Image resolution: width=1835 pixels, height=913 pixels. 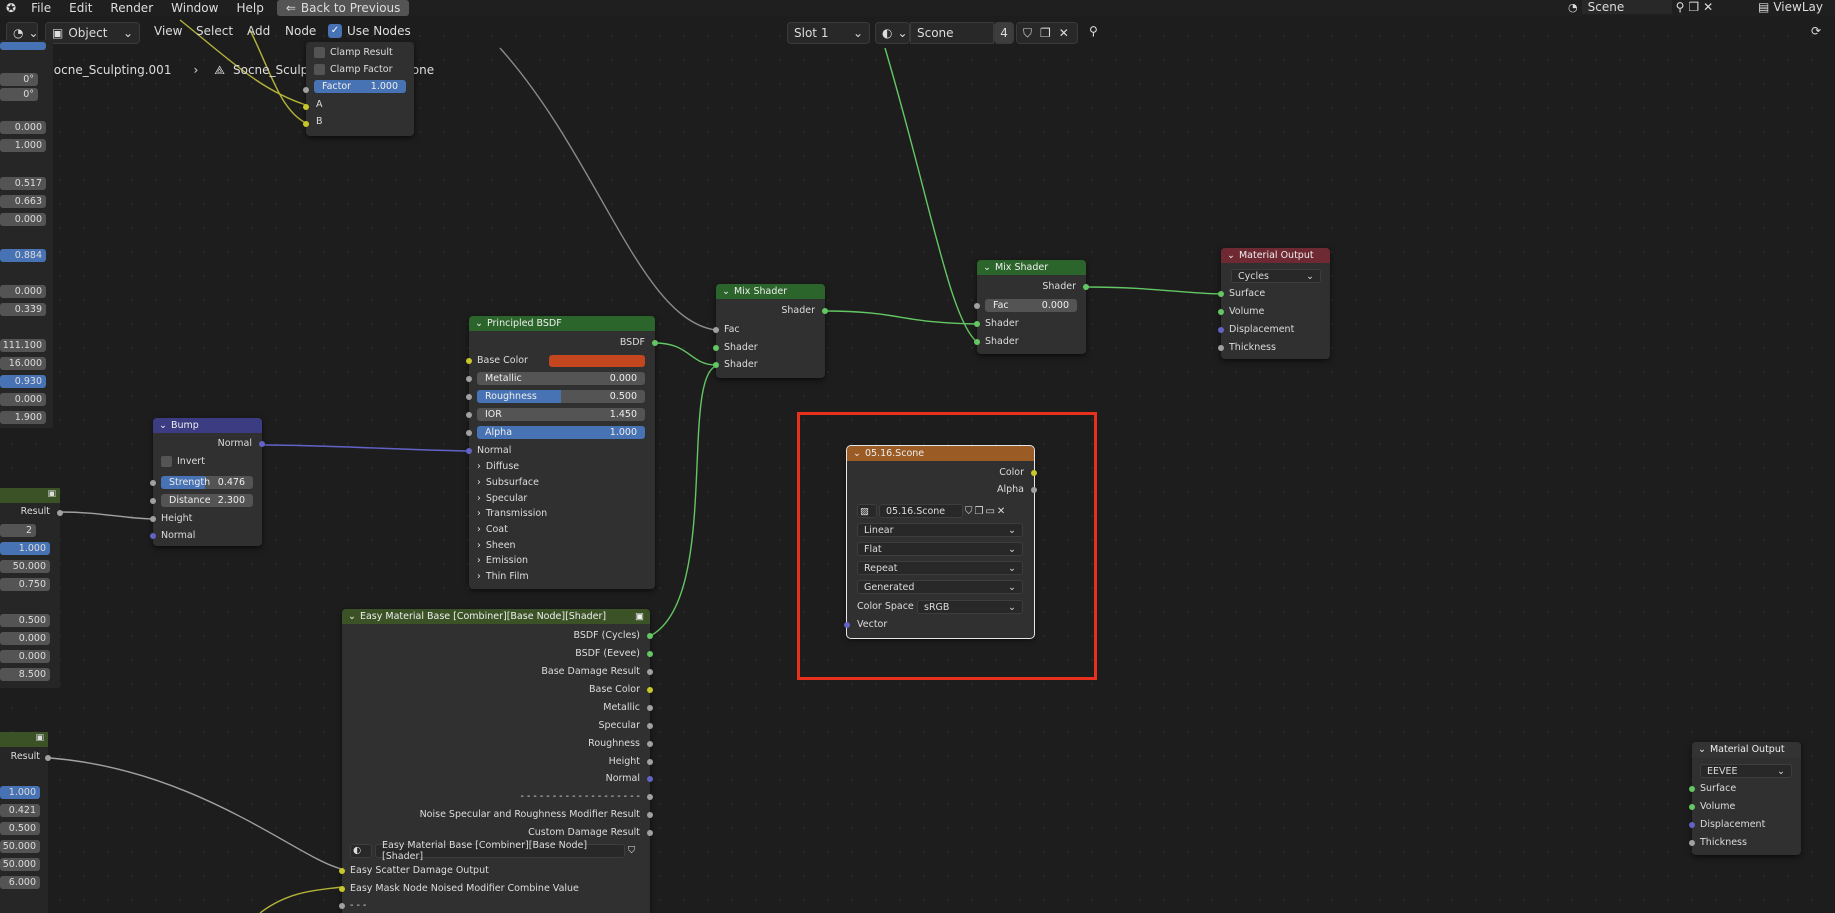 I want to click on viewlayer-selector: ▤ ViewLay, so click(x=1790, y=7).